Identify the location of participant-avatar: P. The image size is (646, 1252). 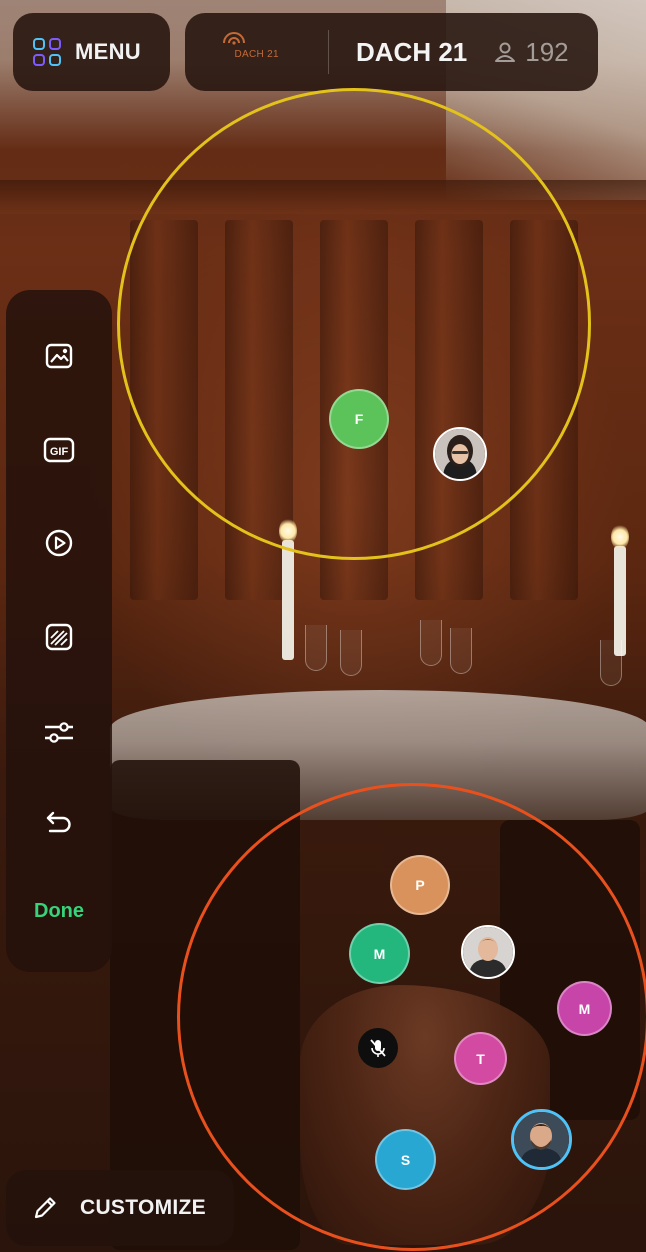
(420, 885).